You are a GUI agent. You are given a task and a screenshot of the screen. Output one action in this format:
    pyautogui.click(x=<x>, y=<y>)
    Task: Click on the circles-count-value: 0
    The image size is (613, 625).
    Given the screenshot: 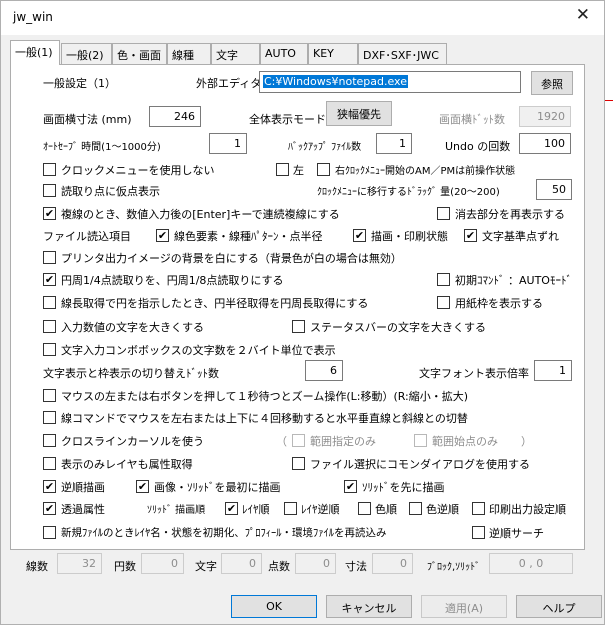 What is the action you would take?
    pyautogui.click(x=162, y=563)
    